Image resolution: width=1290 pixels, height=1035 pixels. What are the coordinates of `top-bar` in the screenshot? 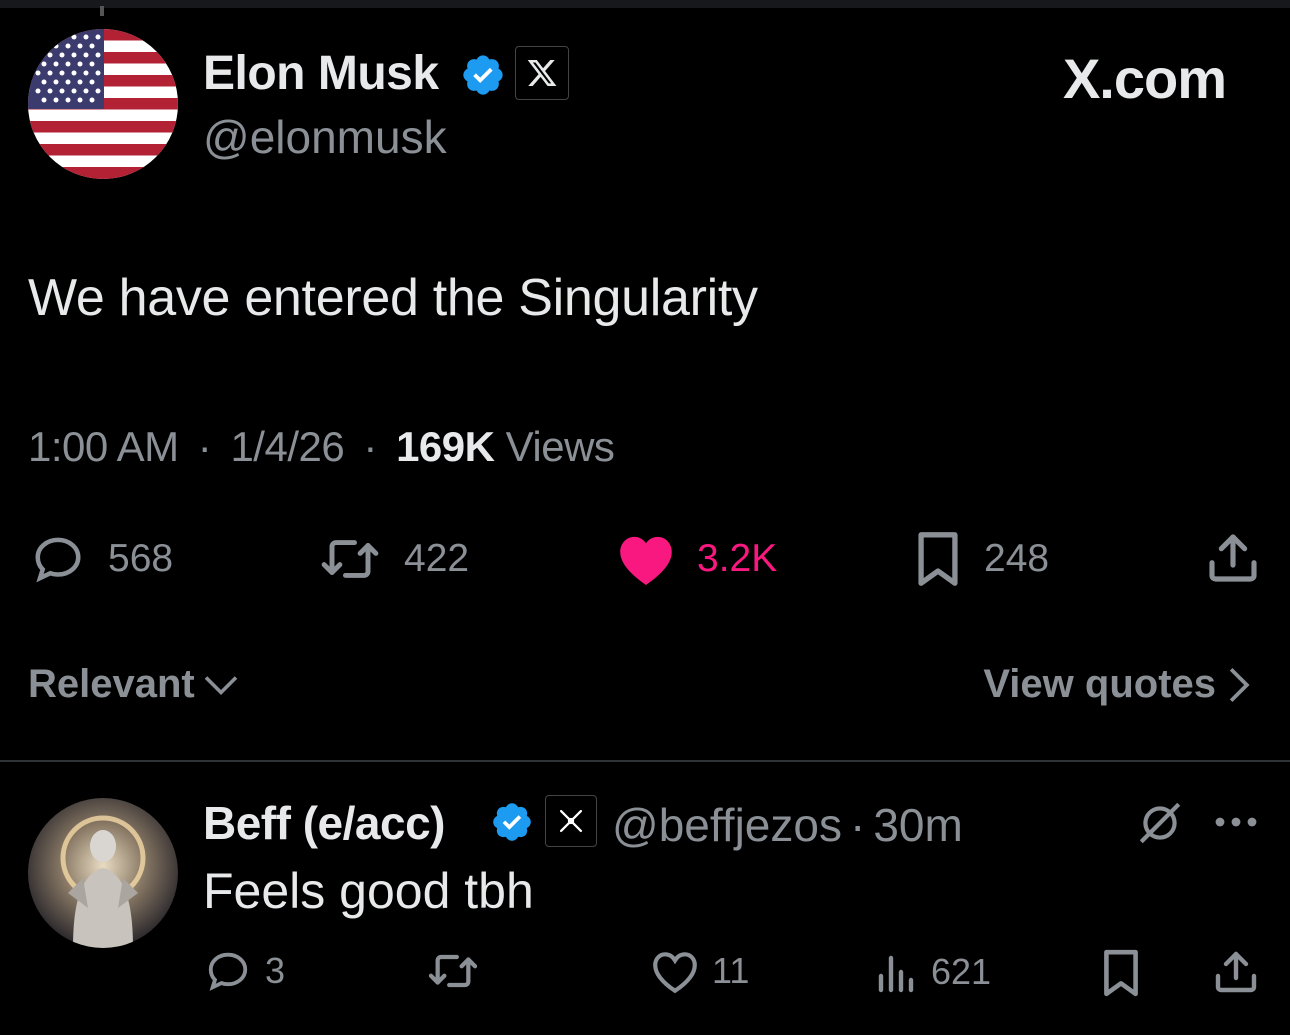 It's located at (645, 8).